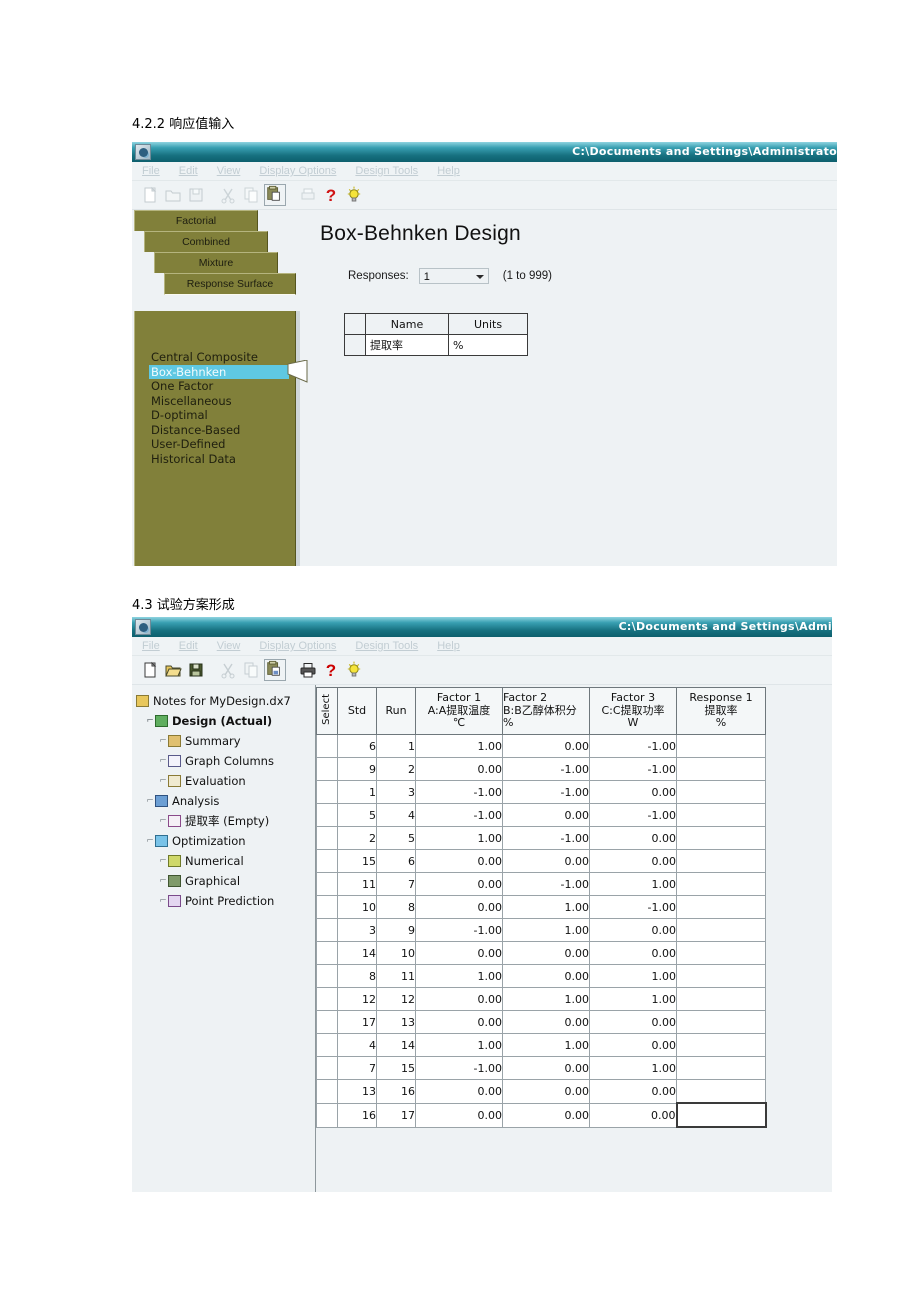 This screenshot has height=1302, width=920. I want to click on std-cell: 14, so click(357, 953).